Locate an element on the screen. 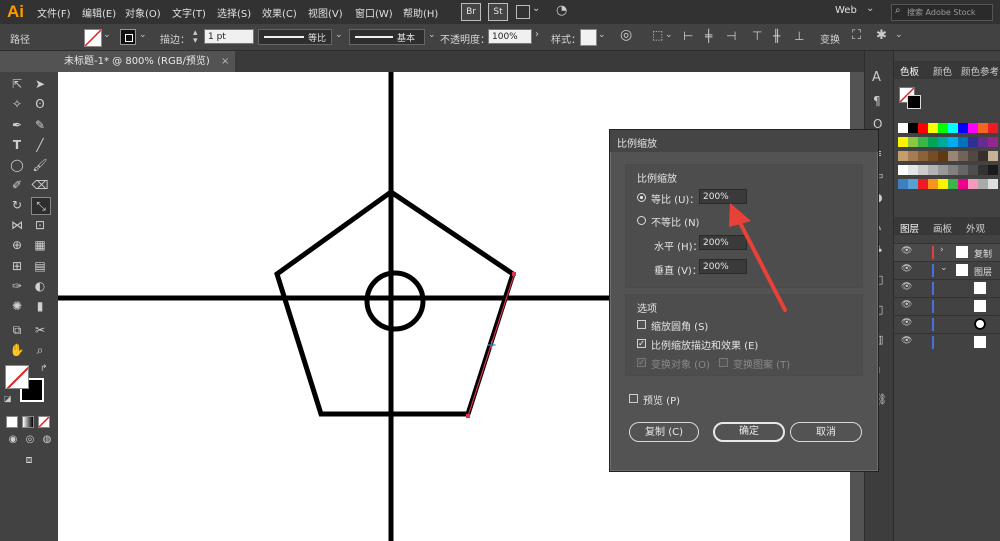 The height and width of the screenshot is (541, 1000). eyedropper-tool-icon: ✑ is located at coordinates (17, 286).